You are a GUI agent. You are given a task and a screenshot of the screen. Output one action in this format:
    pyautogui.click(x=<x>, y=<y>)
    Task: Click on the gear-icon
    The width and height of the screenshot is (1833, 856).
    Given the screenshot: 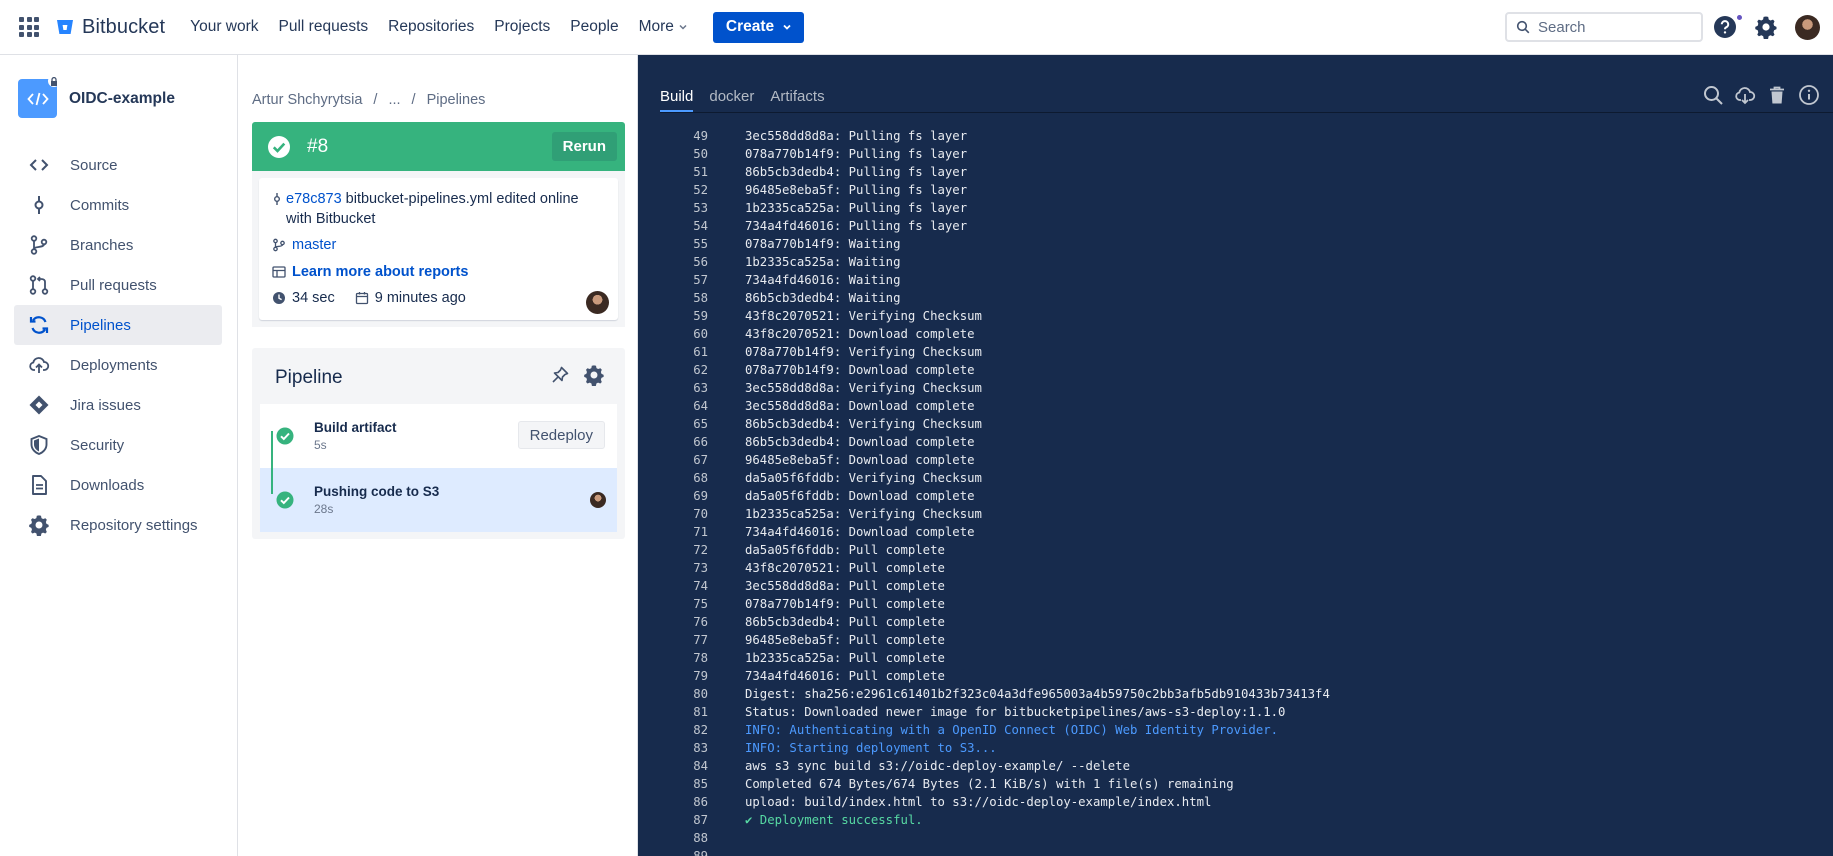 What is the action you would take?
    pyautogui.click(x=39, y=525)
    